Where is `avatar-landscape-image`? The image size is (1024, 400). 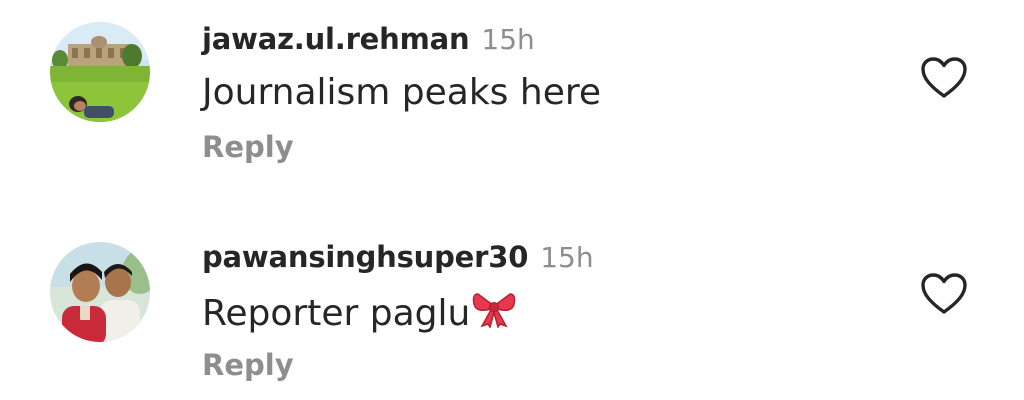 avatar-landscape-image is located at coordinates (100, 72).